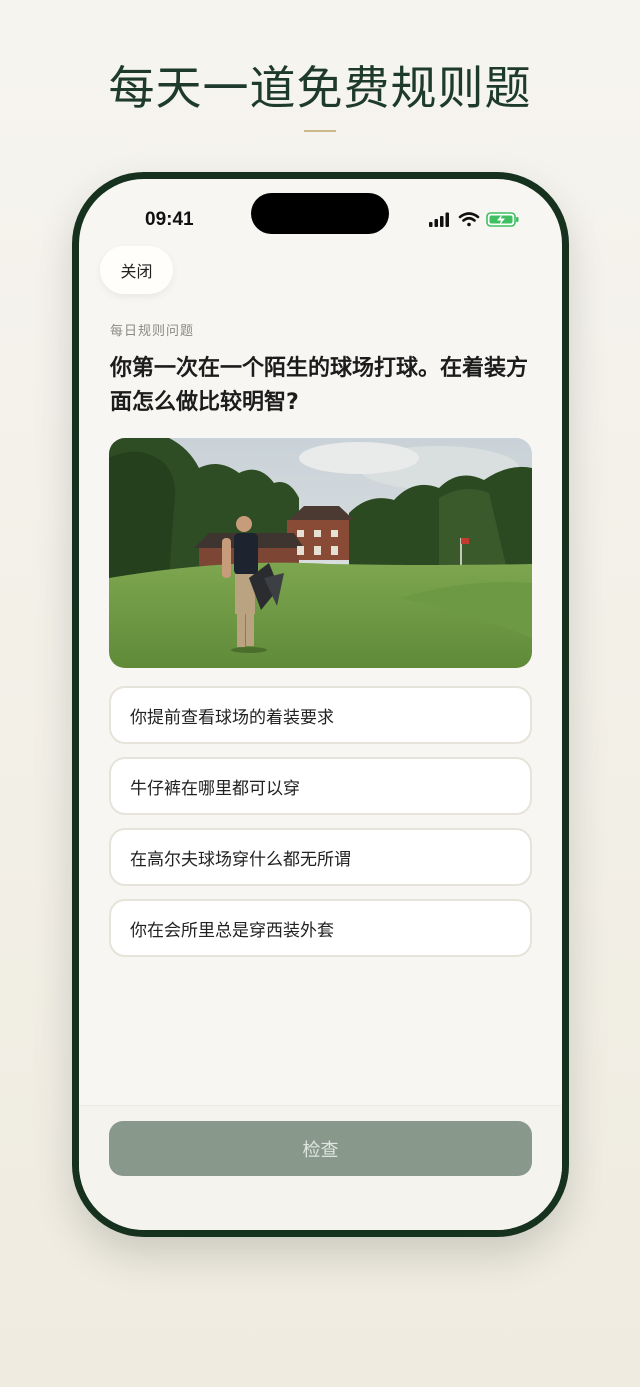 The image size is (640, 1387). What do you see at coordinates (320, 786) in the screenshot?
I see `answer-option-2: 牛仔裤在哪里都可以穿` at bounding box center [320, 786].